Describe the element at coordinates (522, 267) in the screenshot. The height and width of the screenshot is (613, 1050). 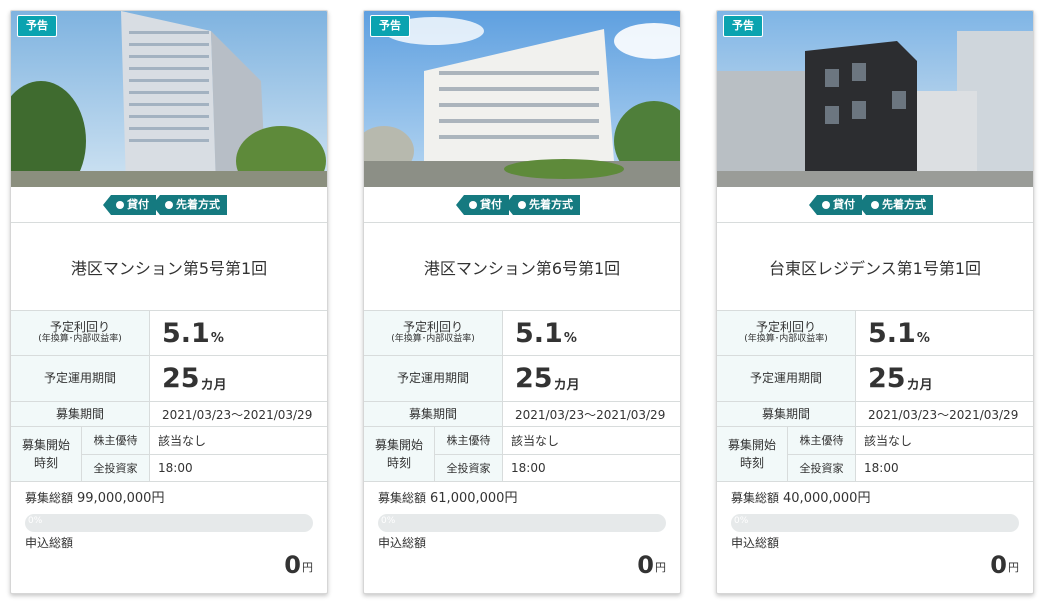
I see `fund-title: 港区マンション第6号第1回` at that location.